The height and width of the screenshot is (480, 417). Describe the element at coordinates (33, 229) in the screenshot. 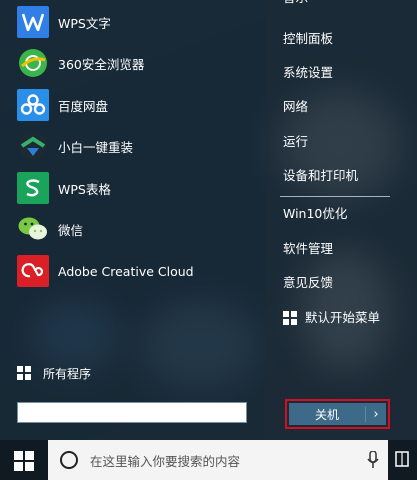

I see `wechat-icon` at that location.